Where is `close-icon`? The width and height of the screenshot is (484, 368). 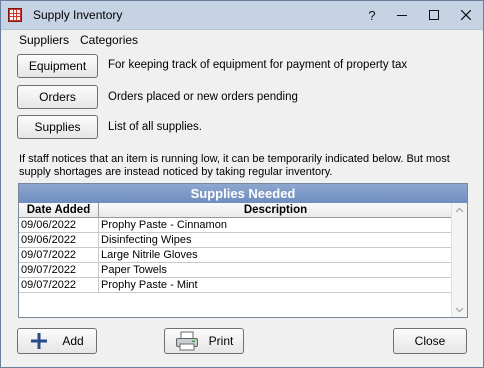 close-icon is located at coordinates (466, 15).